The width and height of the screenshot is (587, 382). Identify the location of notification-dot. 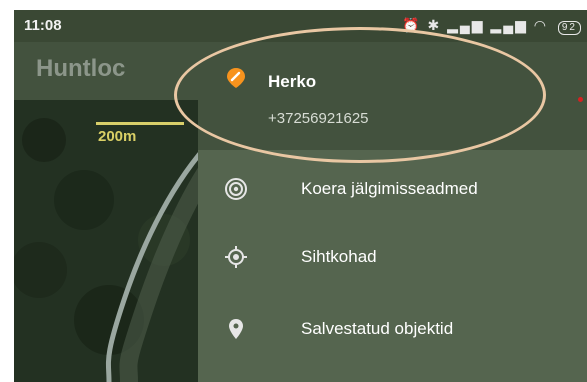
(580, 99).